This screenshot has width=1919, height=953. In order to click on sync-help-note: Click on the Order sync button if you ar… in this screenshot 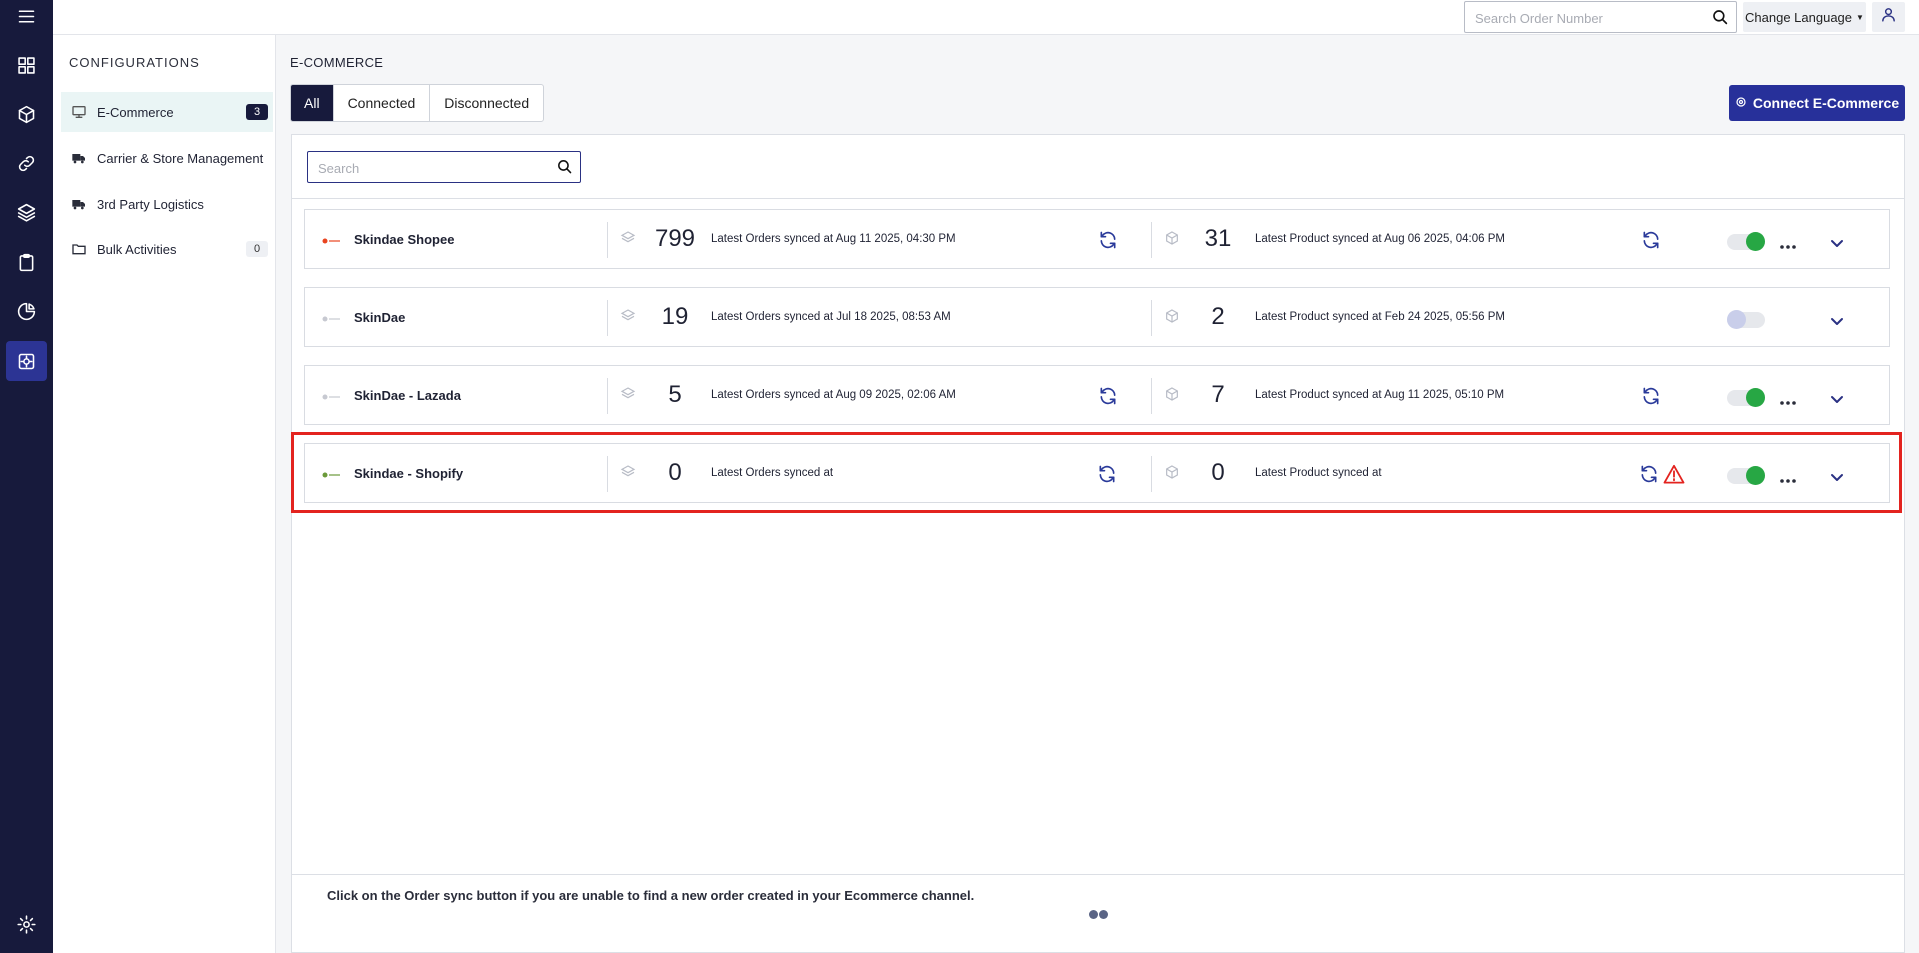, I will do `click(651, 895)`.